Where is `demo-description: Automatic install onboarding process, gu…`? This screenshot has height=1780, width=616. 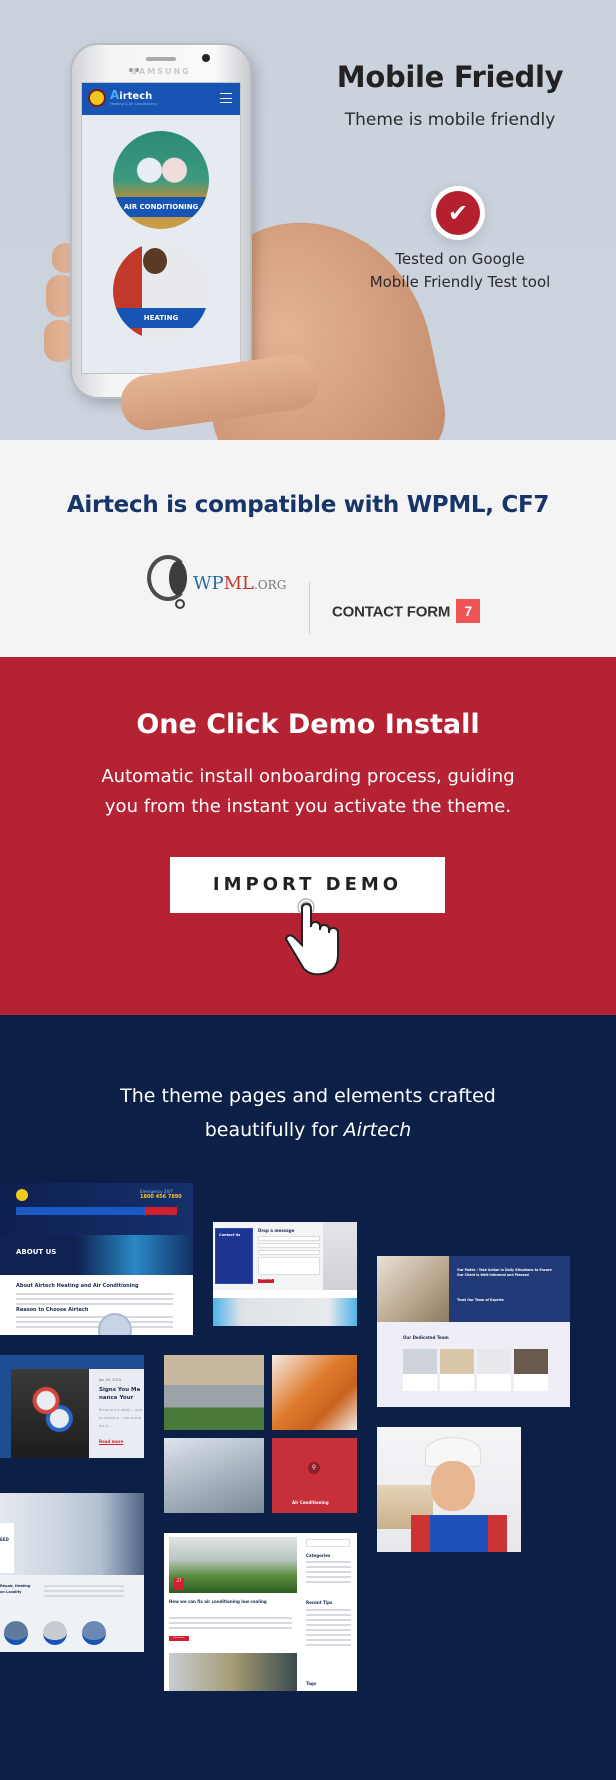 demo-description: Automatic install onboarding process, gu… is located at coordinates (308, 792).